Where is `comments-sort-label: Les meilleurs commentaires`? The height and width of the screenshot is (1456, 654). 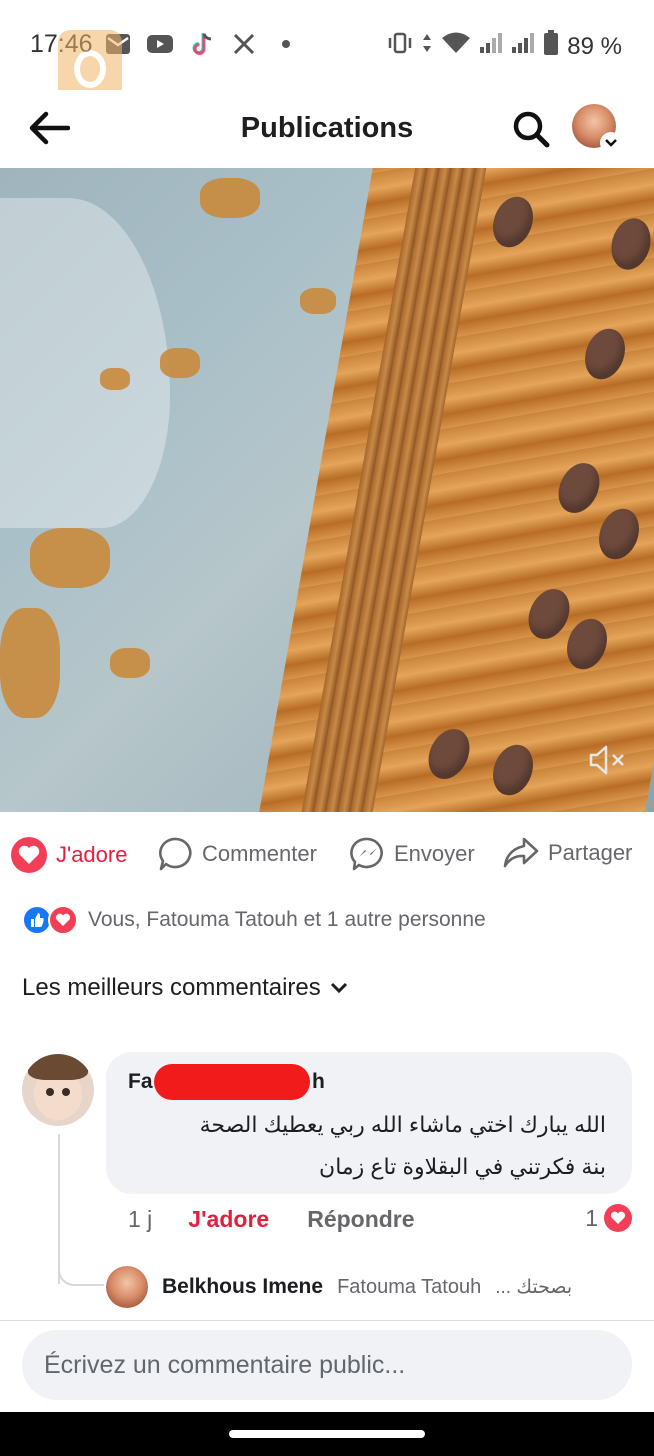
comments-sort-label: Les meilleurs commentaires is located at coordinates (171, 987).